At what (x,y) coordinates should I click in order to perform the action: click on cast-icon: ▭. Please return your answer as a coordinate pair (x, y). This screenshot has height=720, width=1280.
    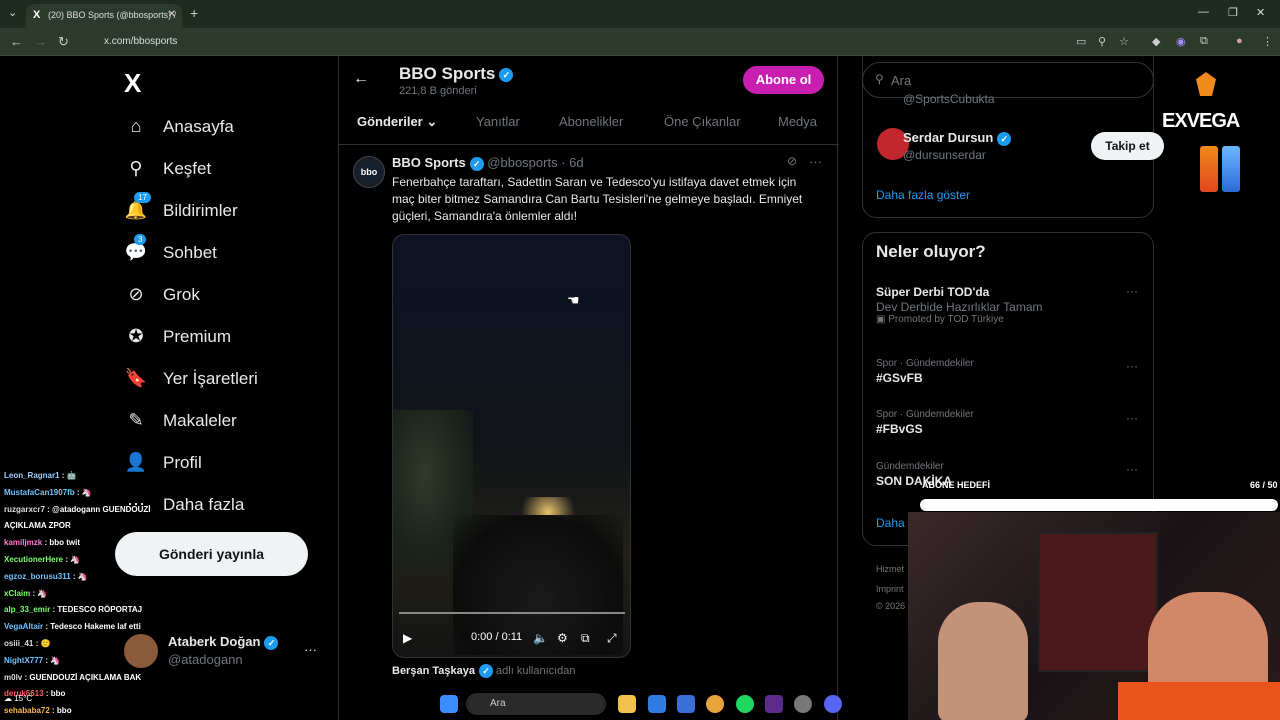
    Looking at the image, I should click on (1081, 41).